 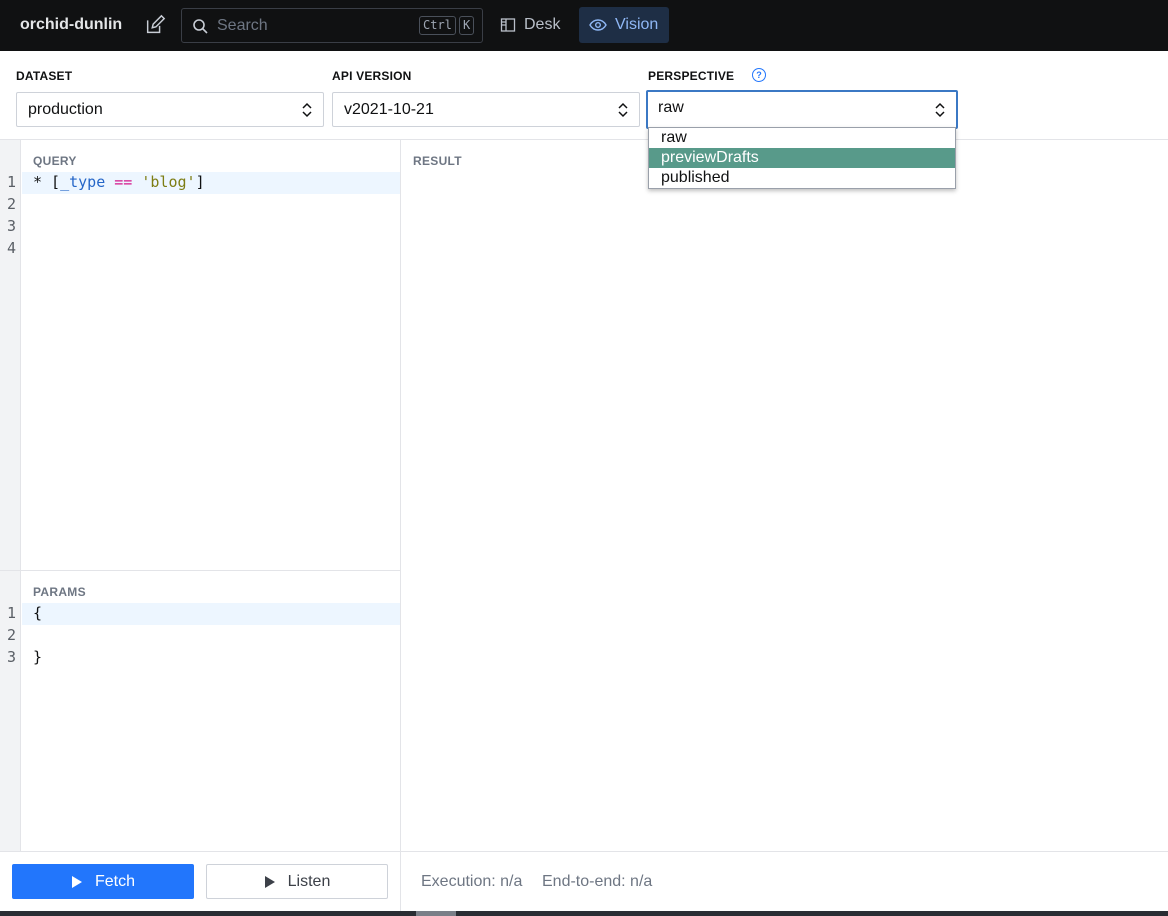 What do you see at coordinates (802, 109) in the screenshot?
I see `perspective-select: raw` at bounding box center [802, 109].